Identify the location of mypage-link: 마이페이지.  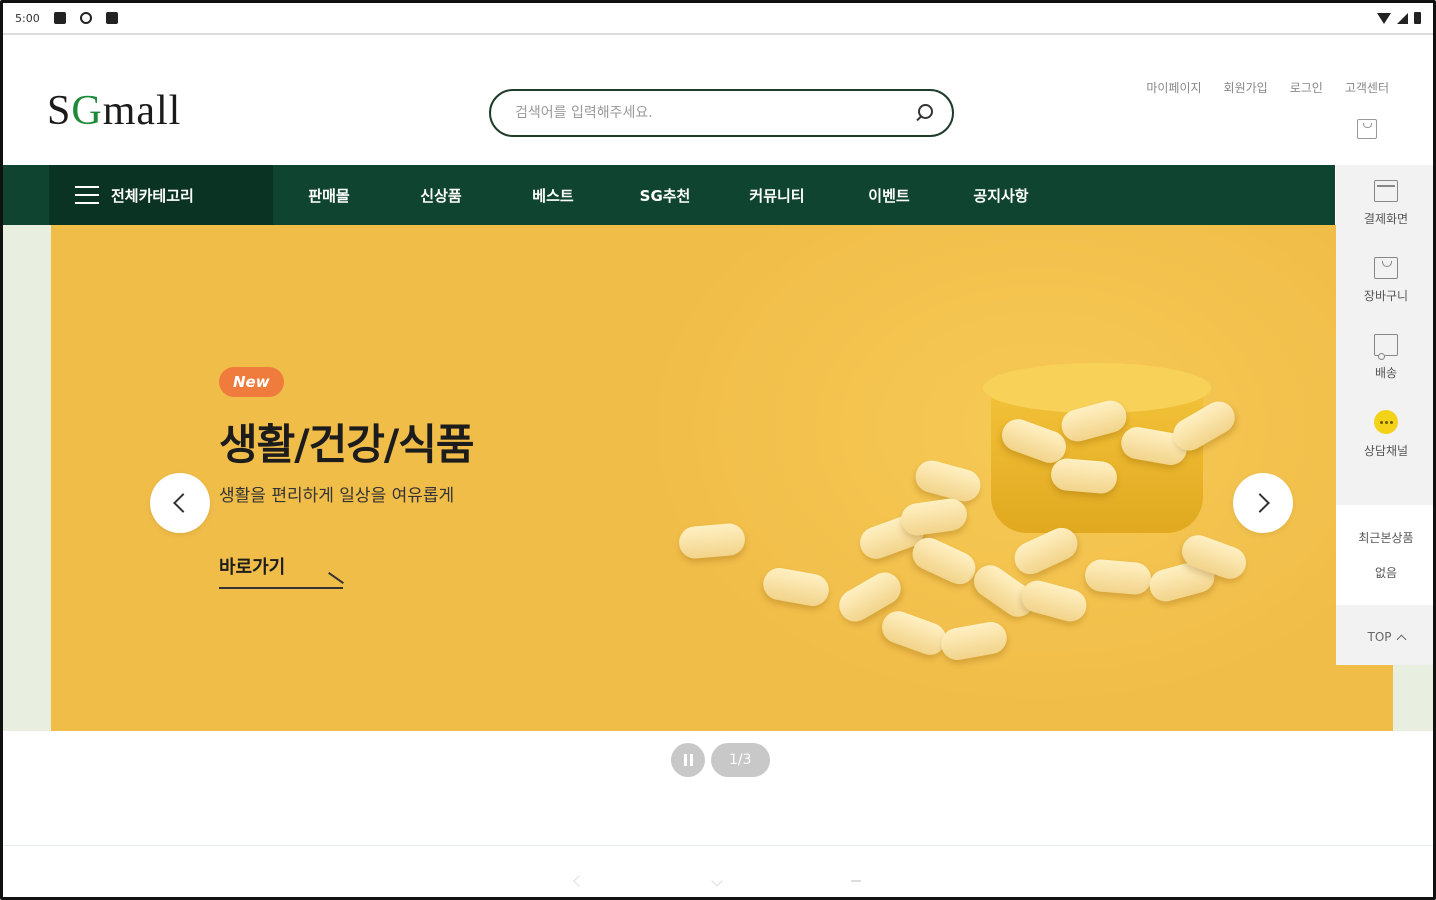
(1173, 87).